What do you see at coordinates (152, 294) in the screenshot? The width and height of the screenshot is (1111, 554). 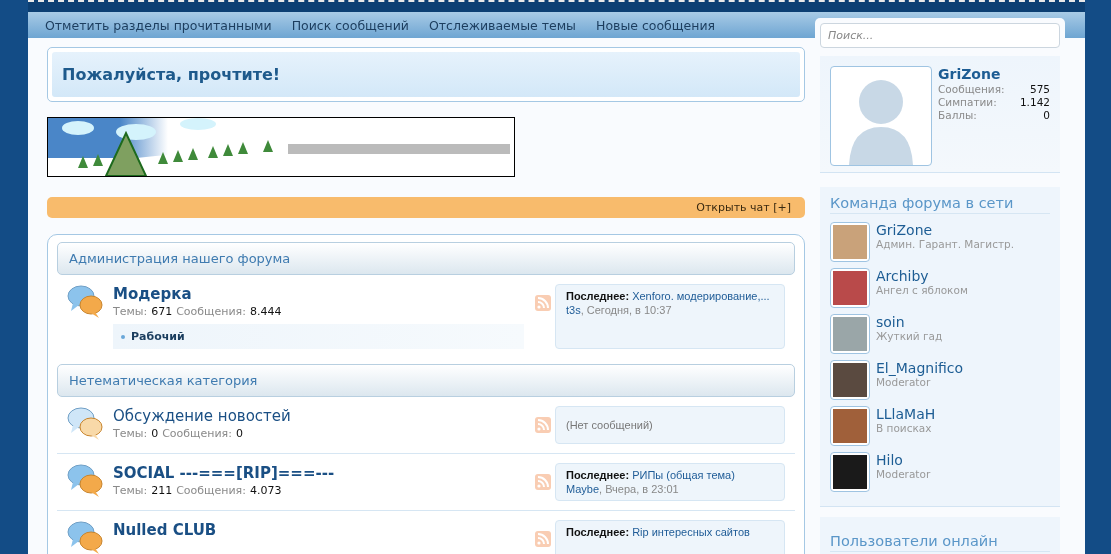 I see `forum-title-link: Модерка` at bounding box center [152, 294].